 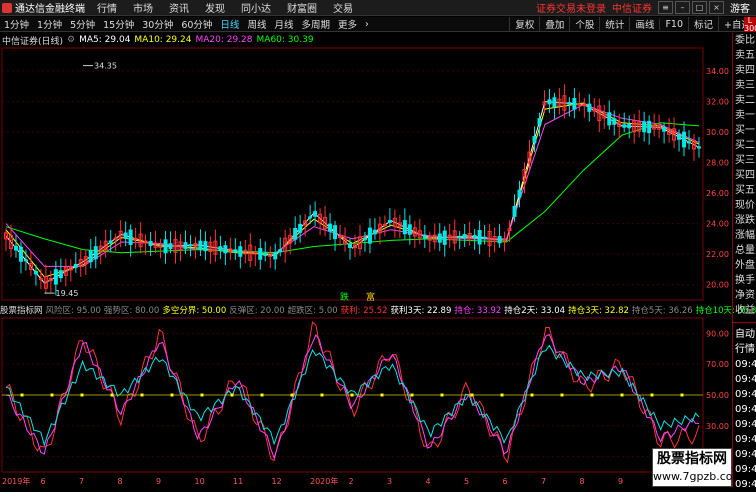 What do you see at coordinates (745, 295) in the screenshot?
I see `quote-field-label: 净资` at bounding box center [745, 295].